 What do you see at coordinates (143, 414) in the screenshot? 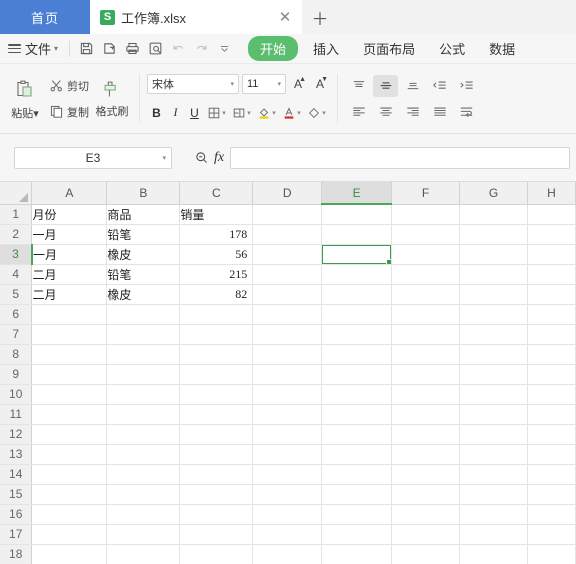
I see `cell-b11` at bounding box center [143, 414].